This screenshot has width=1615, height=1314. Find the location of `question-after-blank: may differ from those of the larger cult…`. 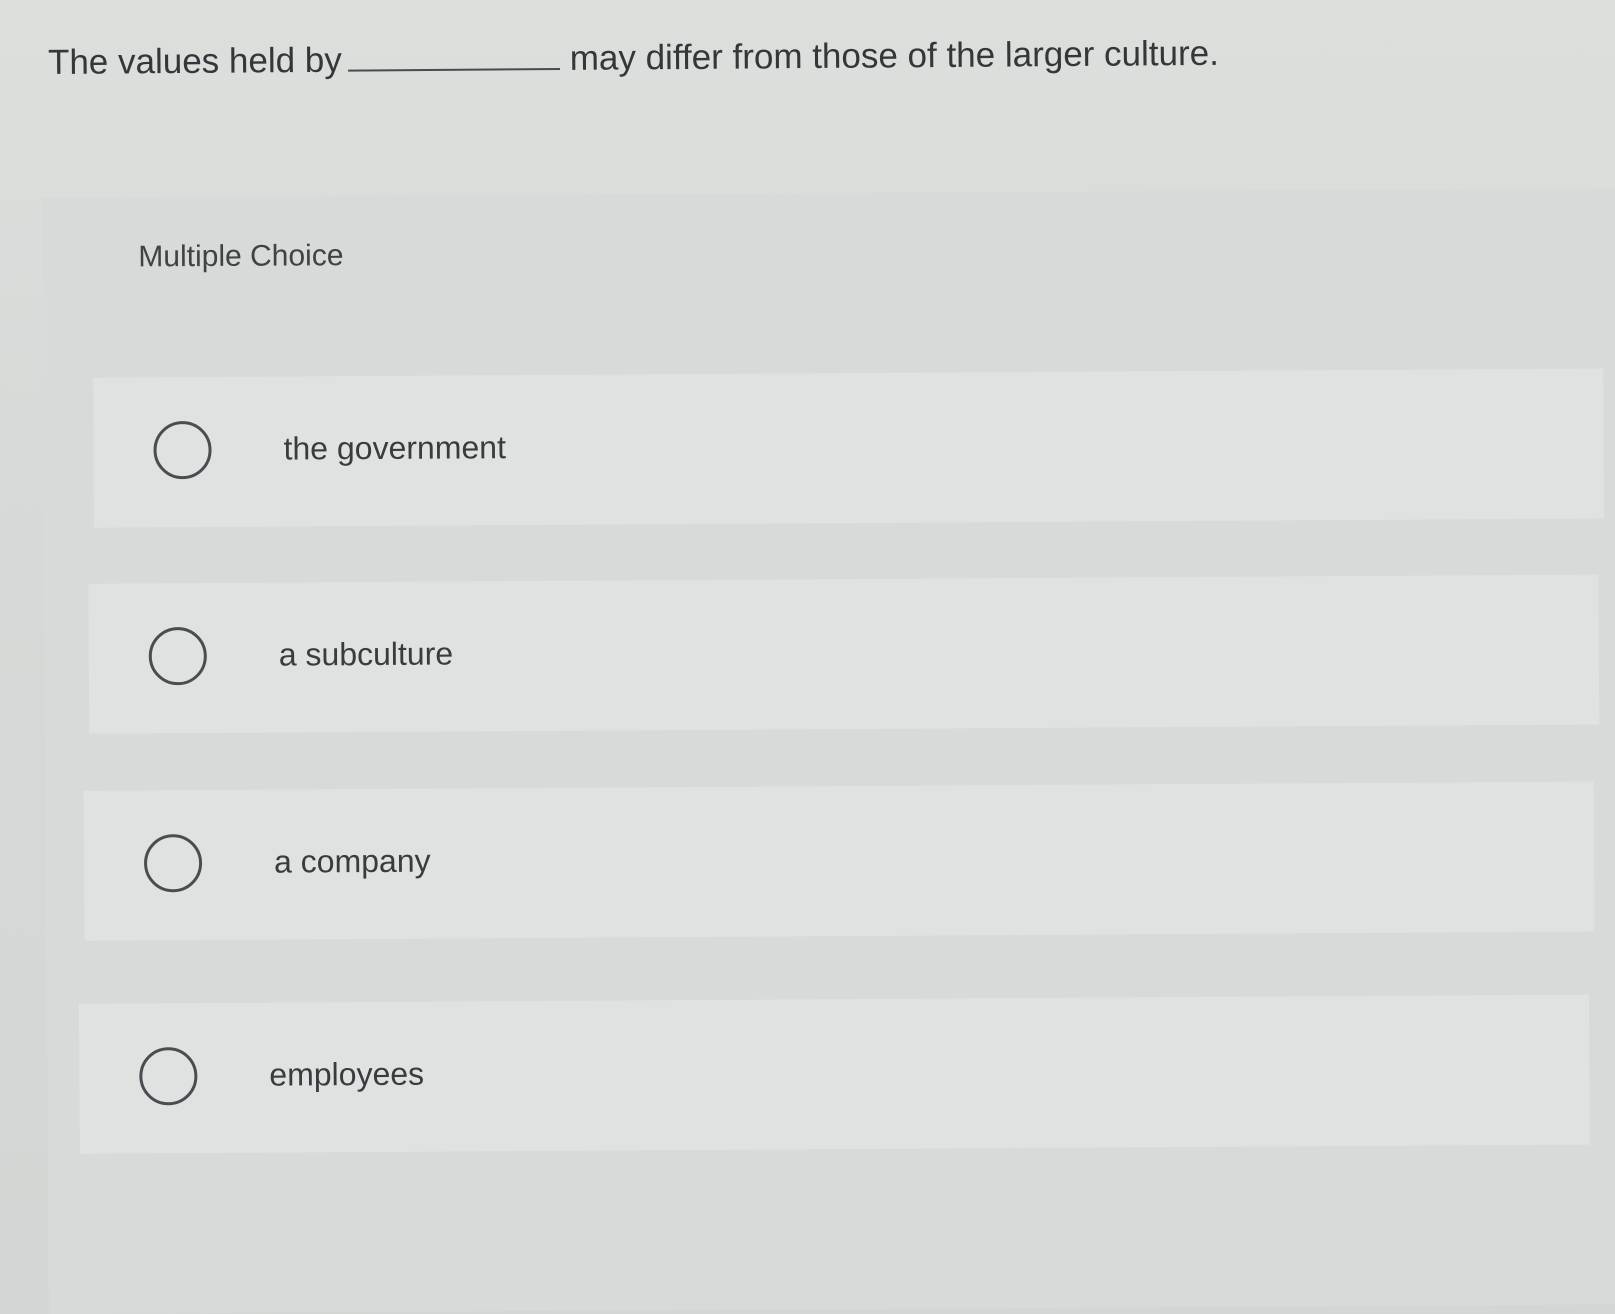

question-after-blank: may differ from those of the larger cult… is located at coordinates (894, 55).